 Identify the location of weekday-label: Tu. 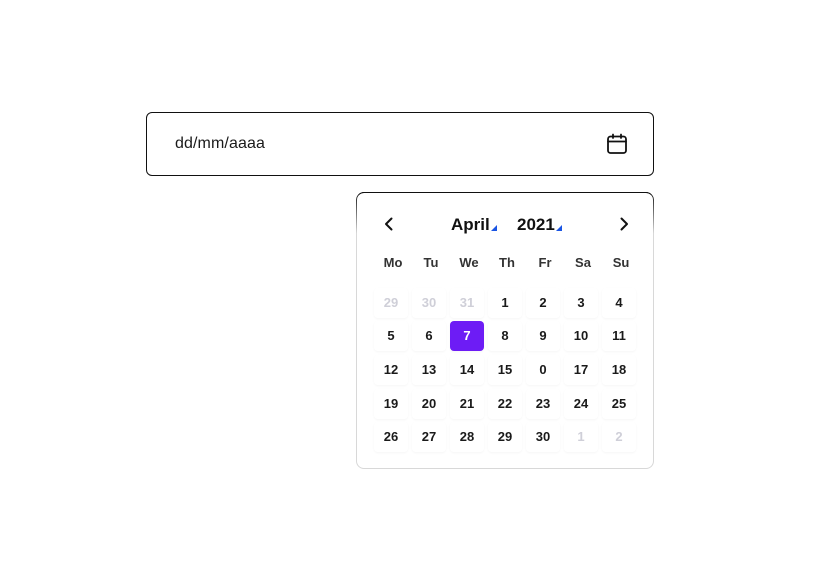
(431, 262).